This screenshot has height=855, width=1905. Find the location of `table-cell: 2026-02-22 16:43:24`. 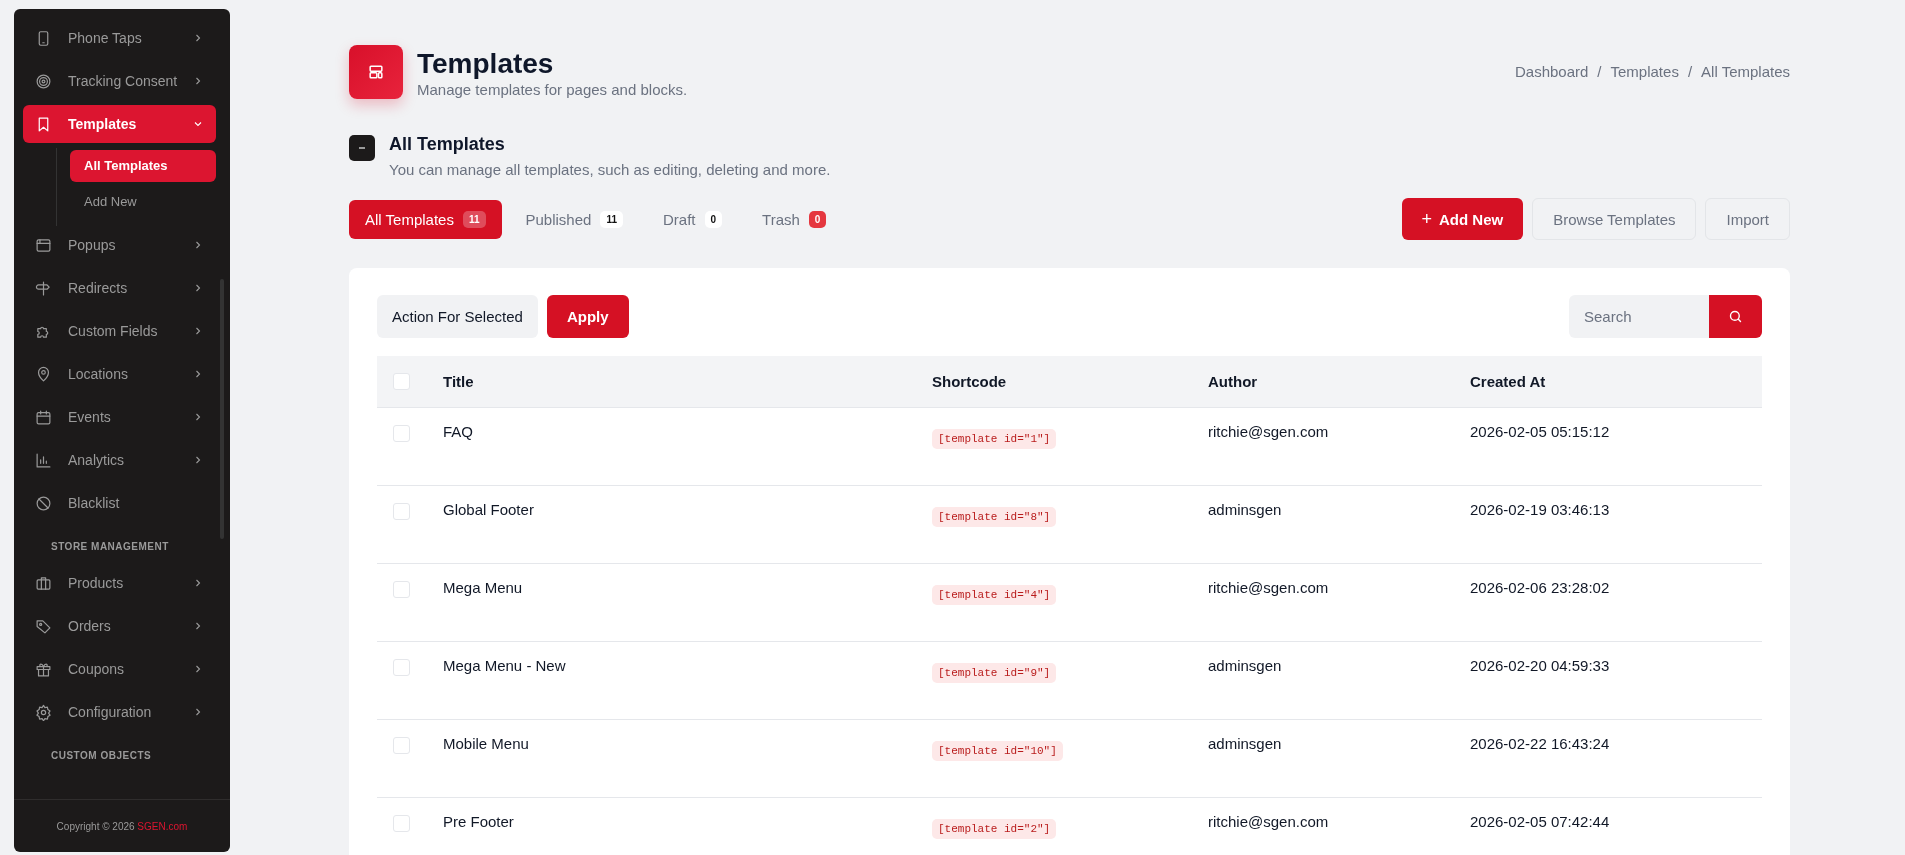

table-cell: 2026-02-22 16:43:24 is located at coordinates (1540, 743).